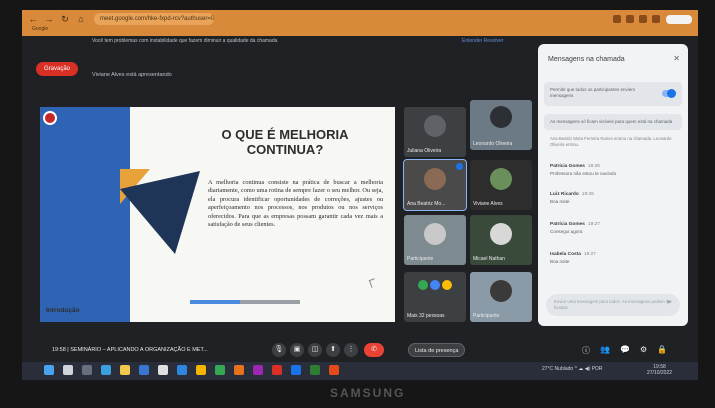 This screenshot has height=408, width=715. What do you see at coordinates (333, 350) in the screenshot?
I see `present-icon: ⬆` at bounding box center [333, 350].